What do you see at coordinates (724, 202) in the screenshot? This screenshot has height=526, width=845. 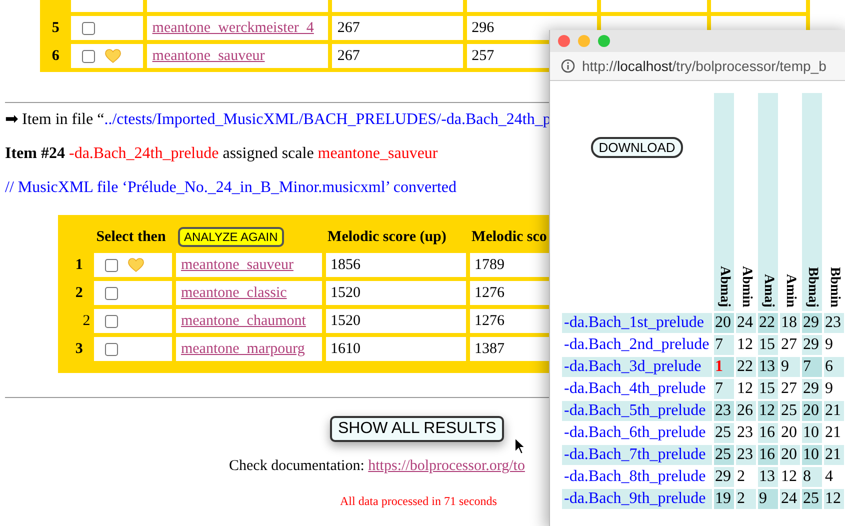 I see `column-header: Abmaj` at bounding box center [724, 202].